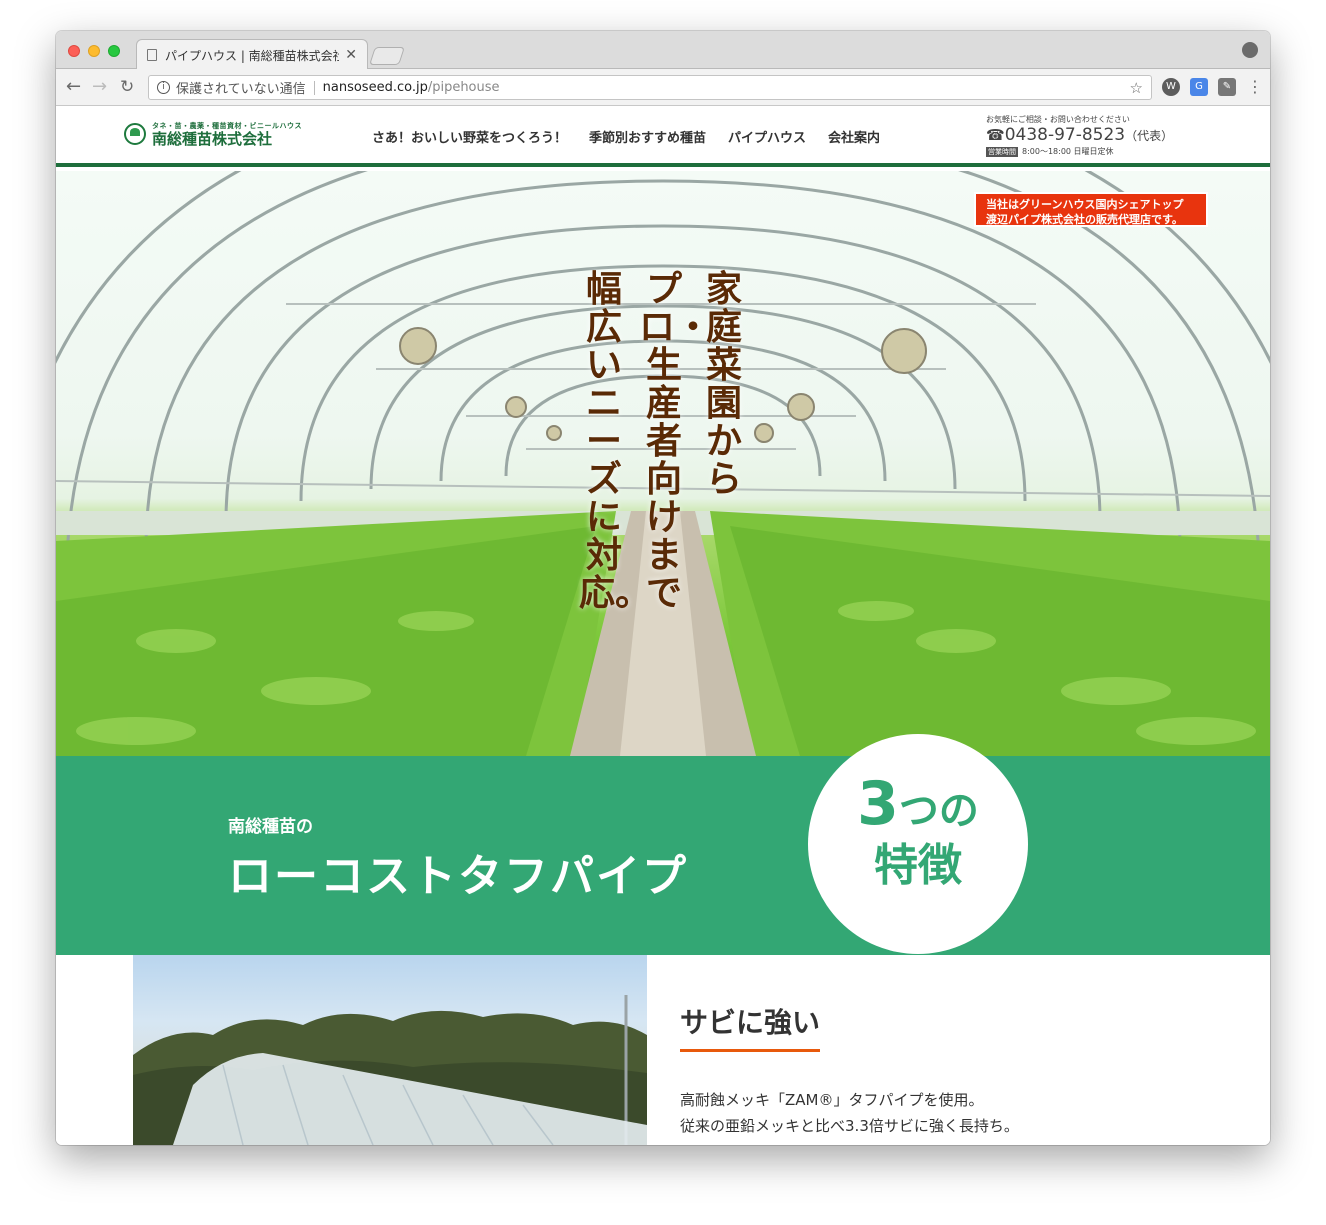 The height and width of the screenshot is (1225, 1326). Describe the element at coordinates (878, 804) in the screenshot. I see `circle-digit: 3` at that location.